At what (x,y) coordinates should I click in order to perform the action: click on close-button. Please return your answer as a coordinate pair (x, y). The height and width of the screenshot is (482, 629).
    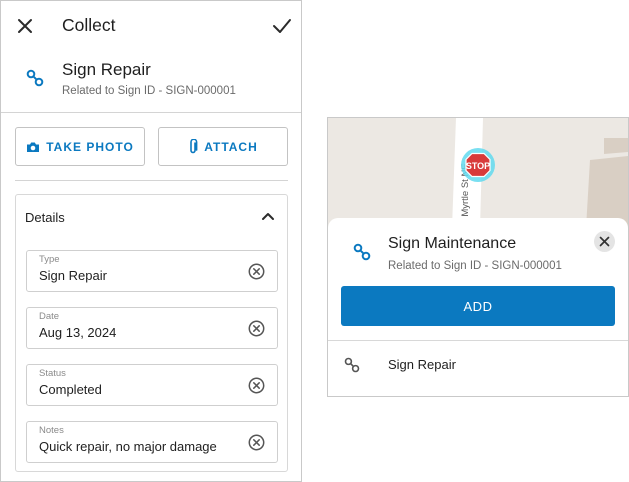
    Looking at the image, I should click on (25, 26).